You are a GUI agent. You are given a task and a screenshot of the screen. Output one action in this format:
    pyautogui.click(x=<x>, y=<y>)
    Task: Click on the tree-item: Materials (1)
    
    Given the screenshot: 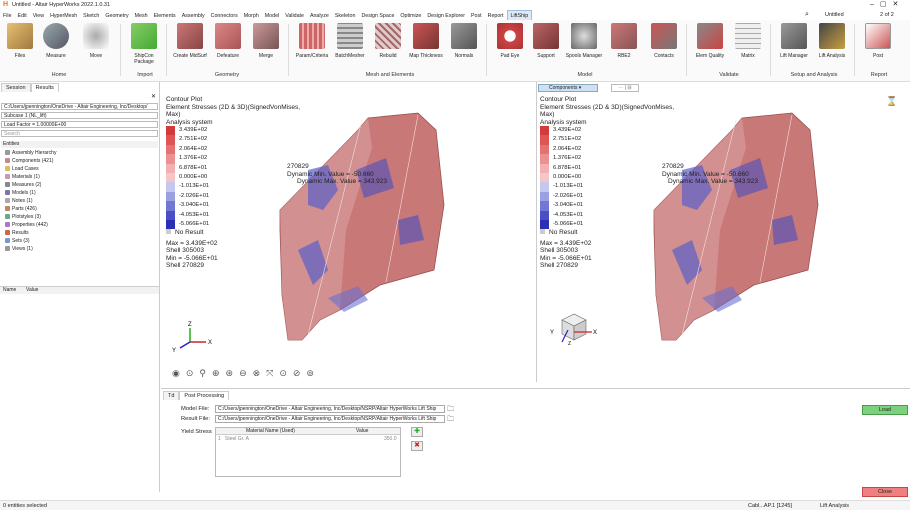 What is the action you would take?
    pyautogui.click(x=22, y=177)
    